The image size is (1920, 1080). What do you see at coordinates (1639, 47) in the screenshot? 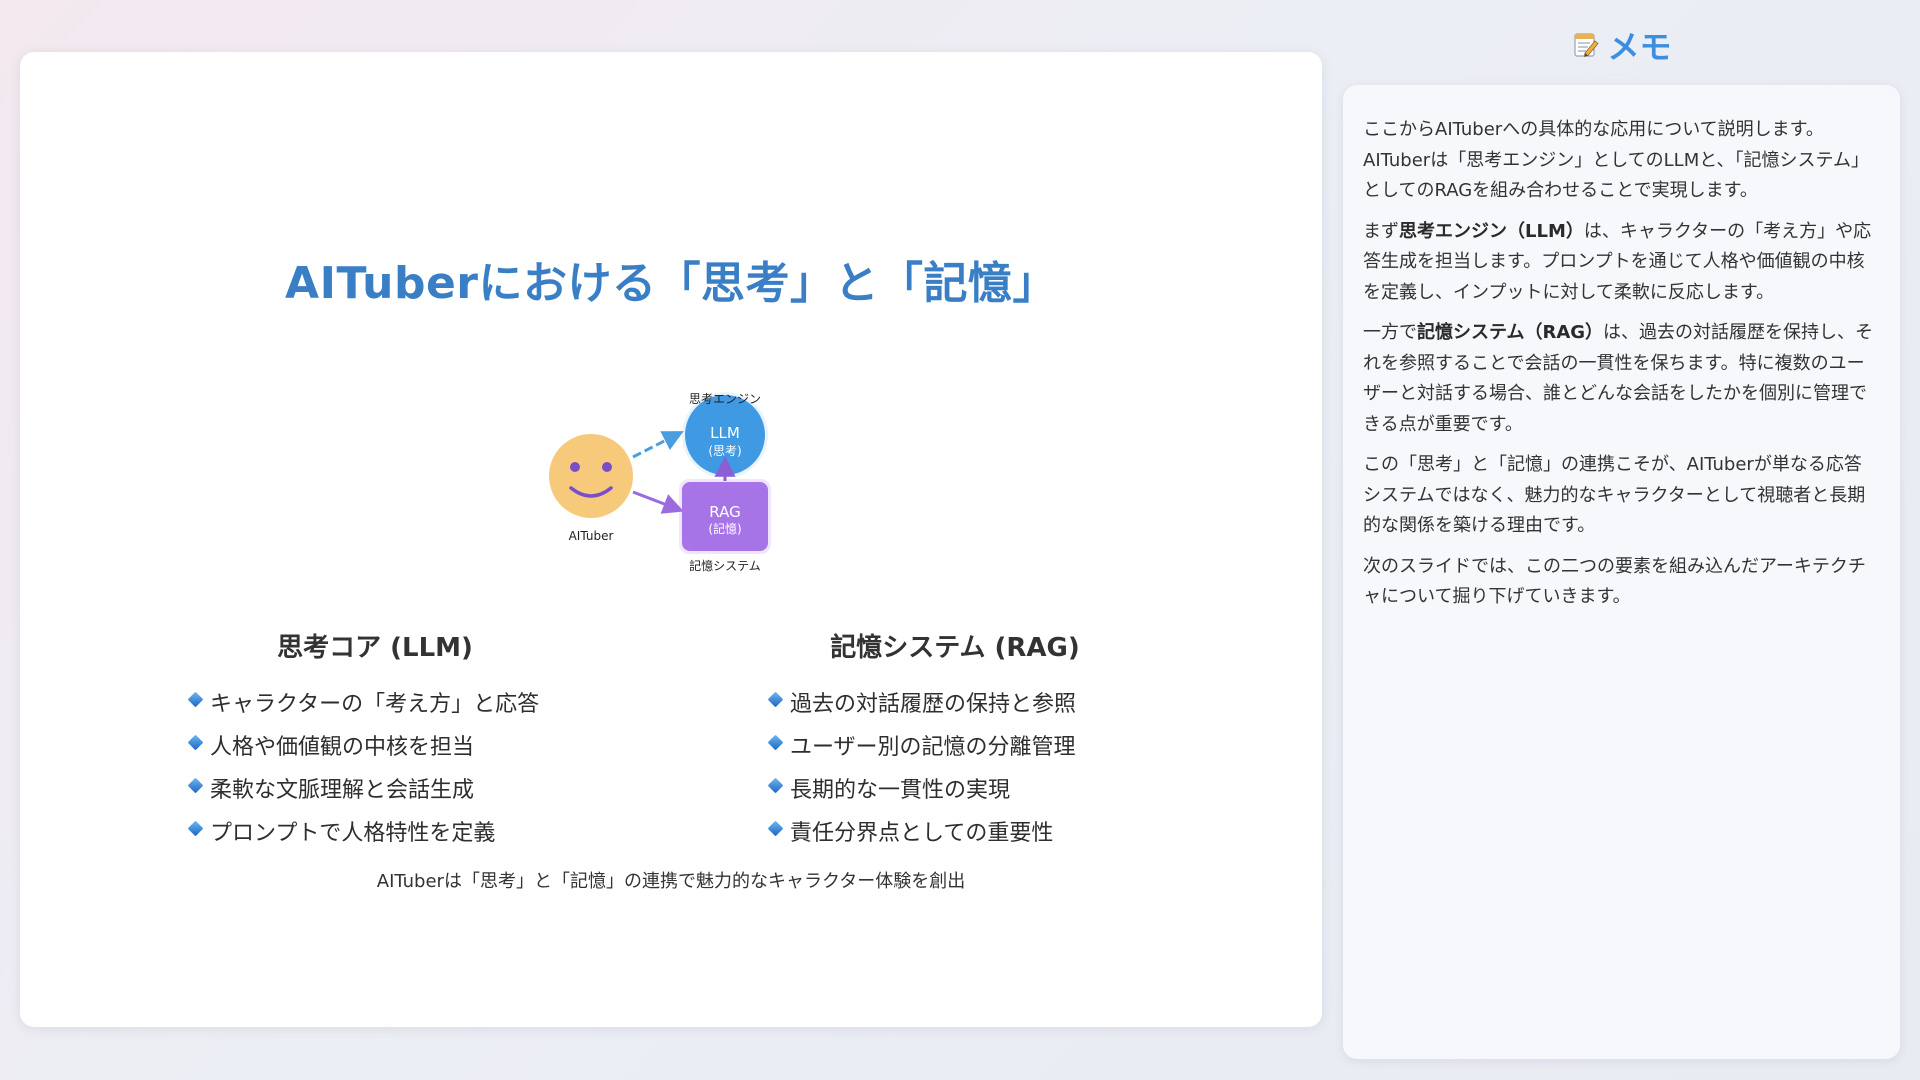
I see `memo-title: メモ` at bounding box center [1639, 47].